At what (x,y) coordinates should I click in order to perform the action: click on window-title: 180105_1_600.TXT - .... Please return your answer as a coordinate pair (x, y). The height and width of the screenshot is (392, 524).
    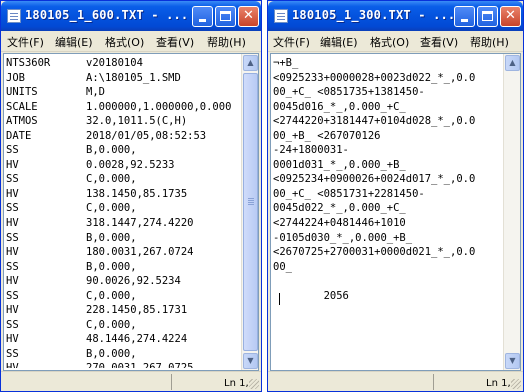
    Looking at the image, I should click on (107, 15).